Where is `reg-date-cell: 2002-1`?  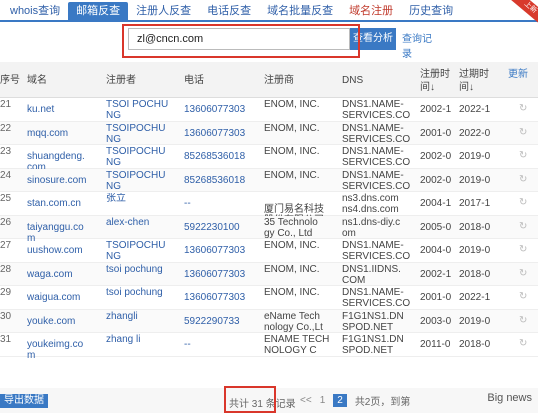
reg-date-cell: 2002-1 is located at coordinates (436, 274).